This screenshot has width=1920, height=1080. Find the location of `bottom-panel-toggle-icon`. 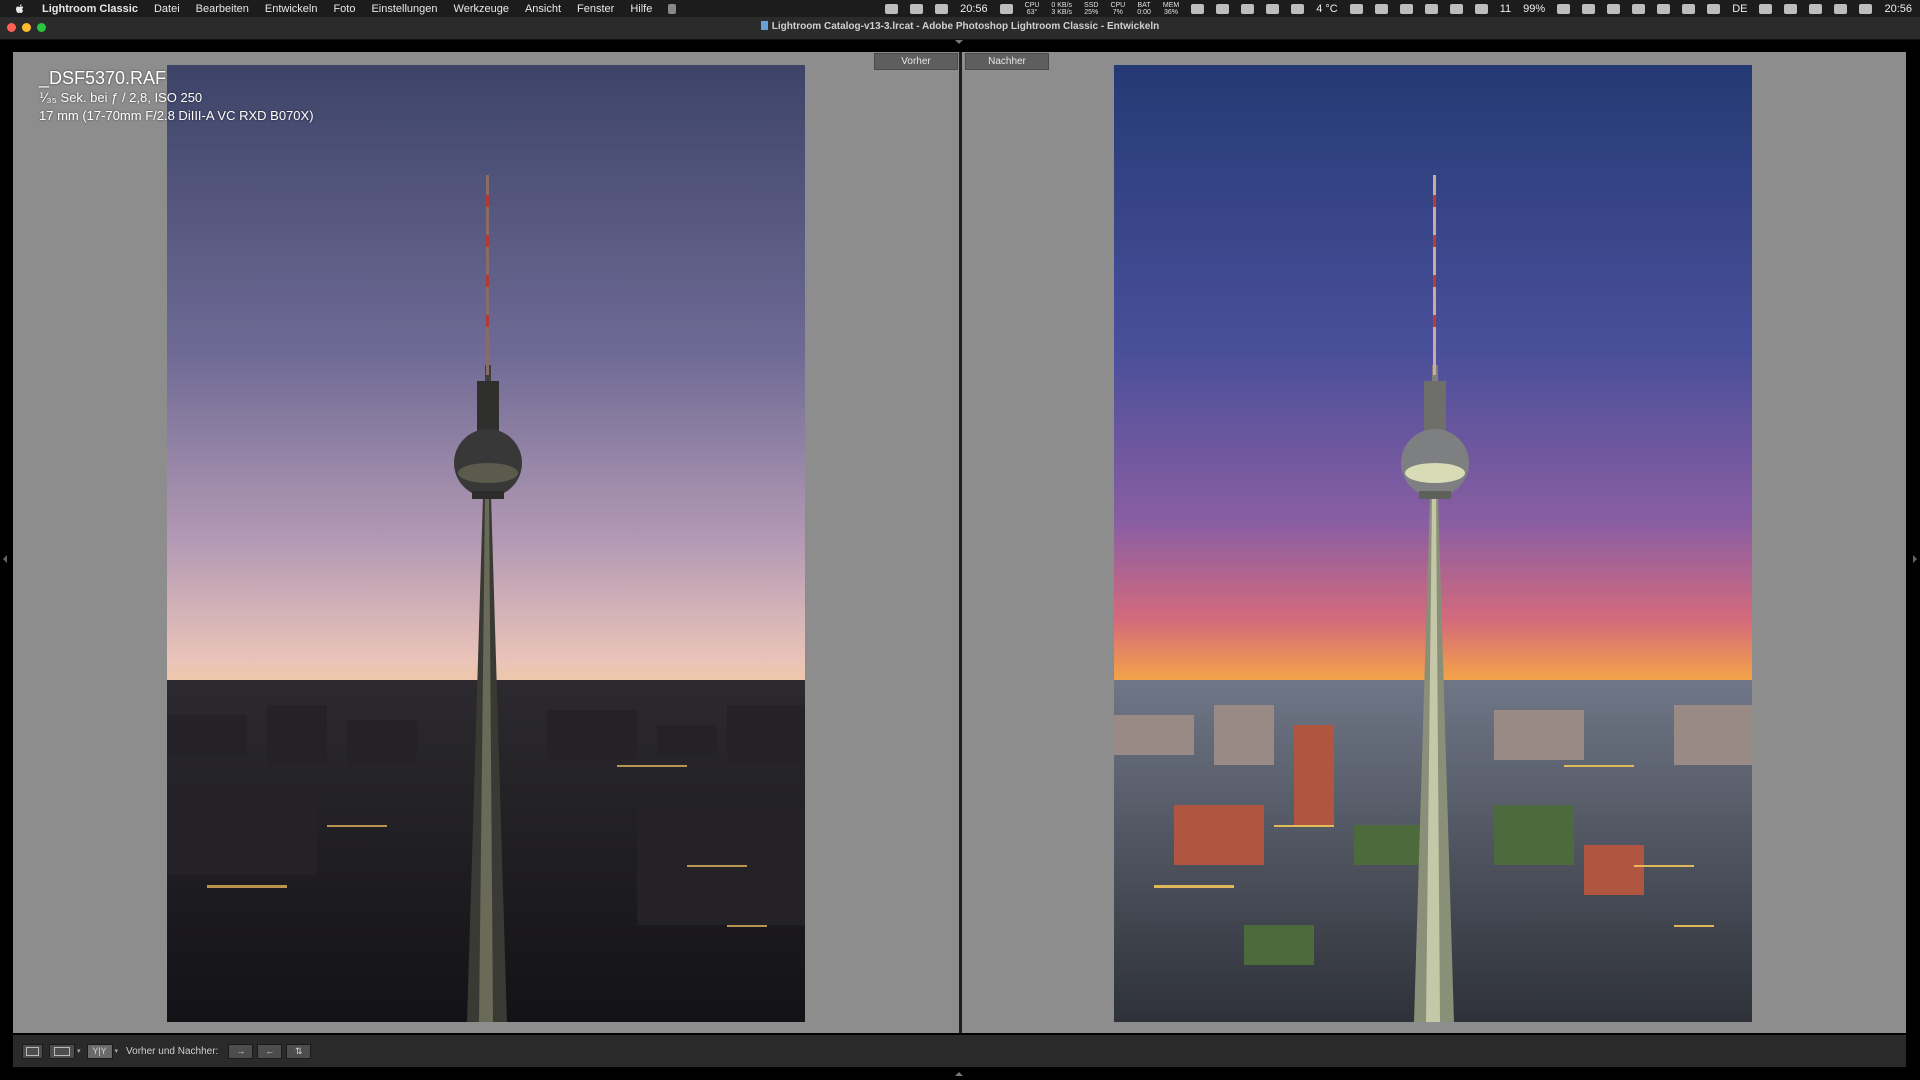

bottom-panel-toggle-icon is located at coordinates (959, 1074).